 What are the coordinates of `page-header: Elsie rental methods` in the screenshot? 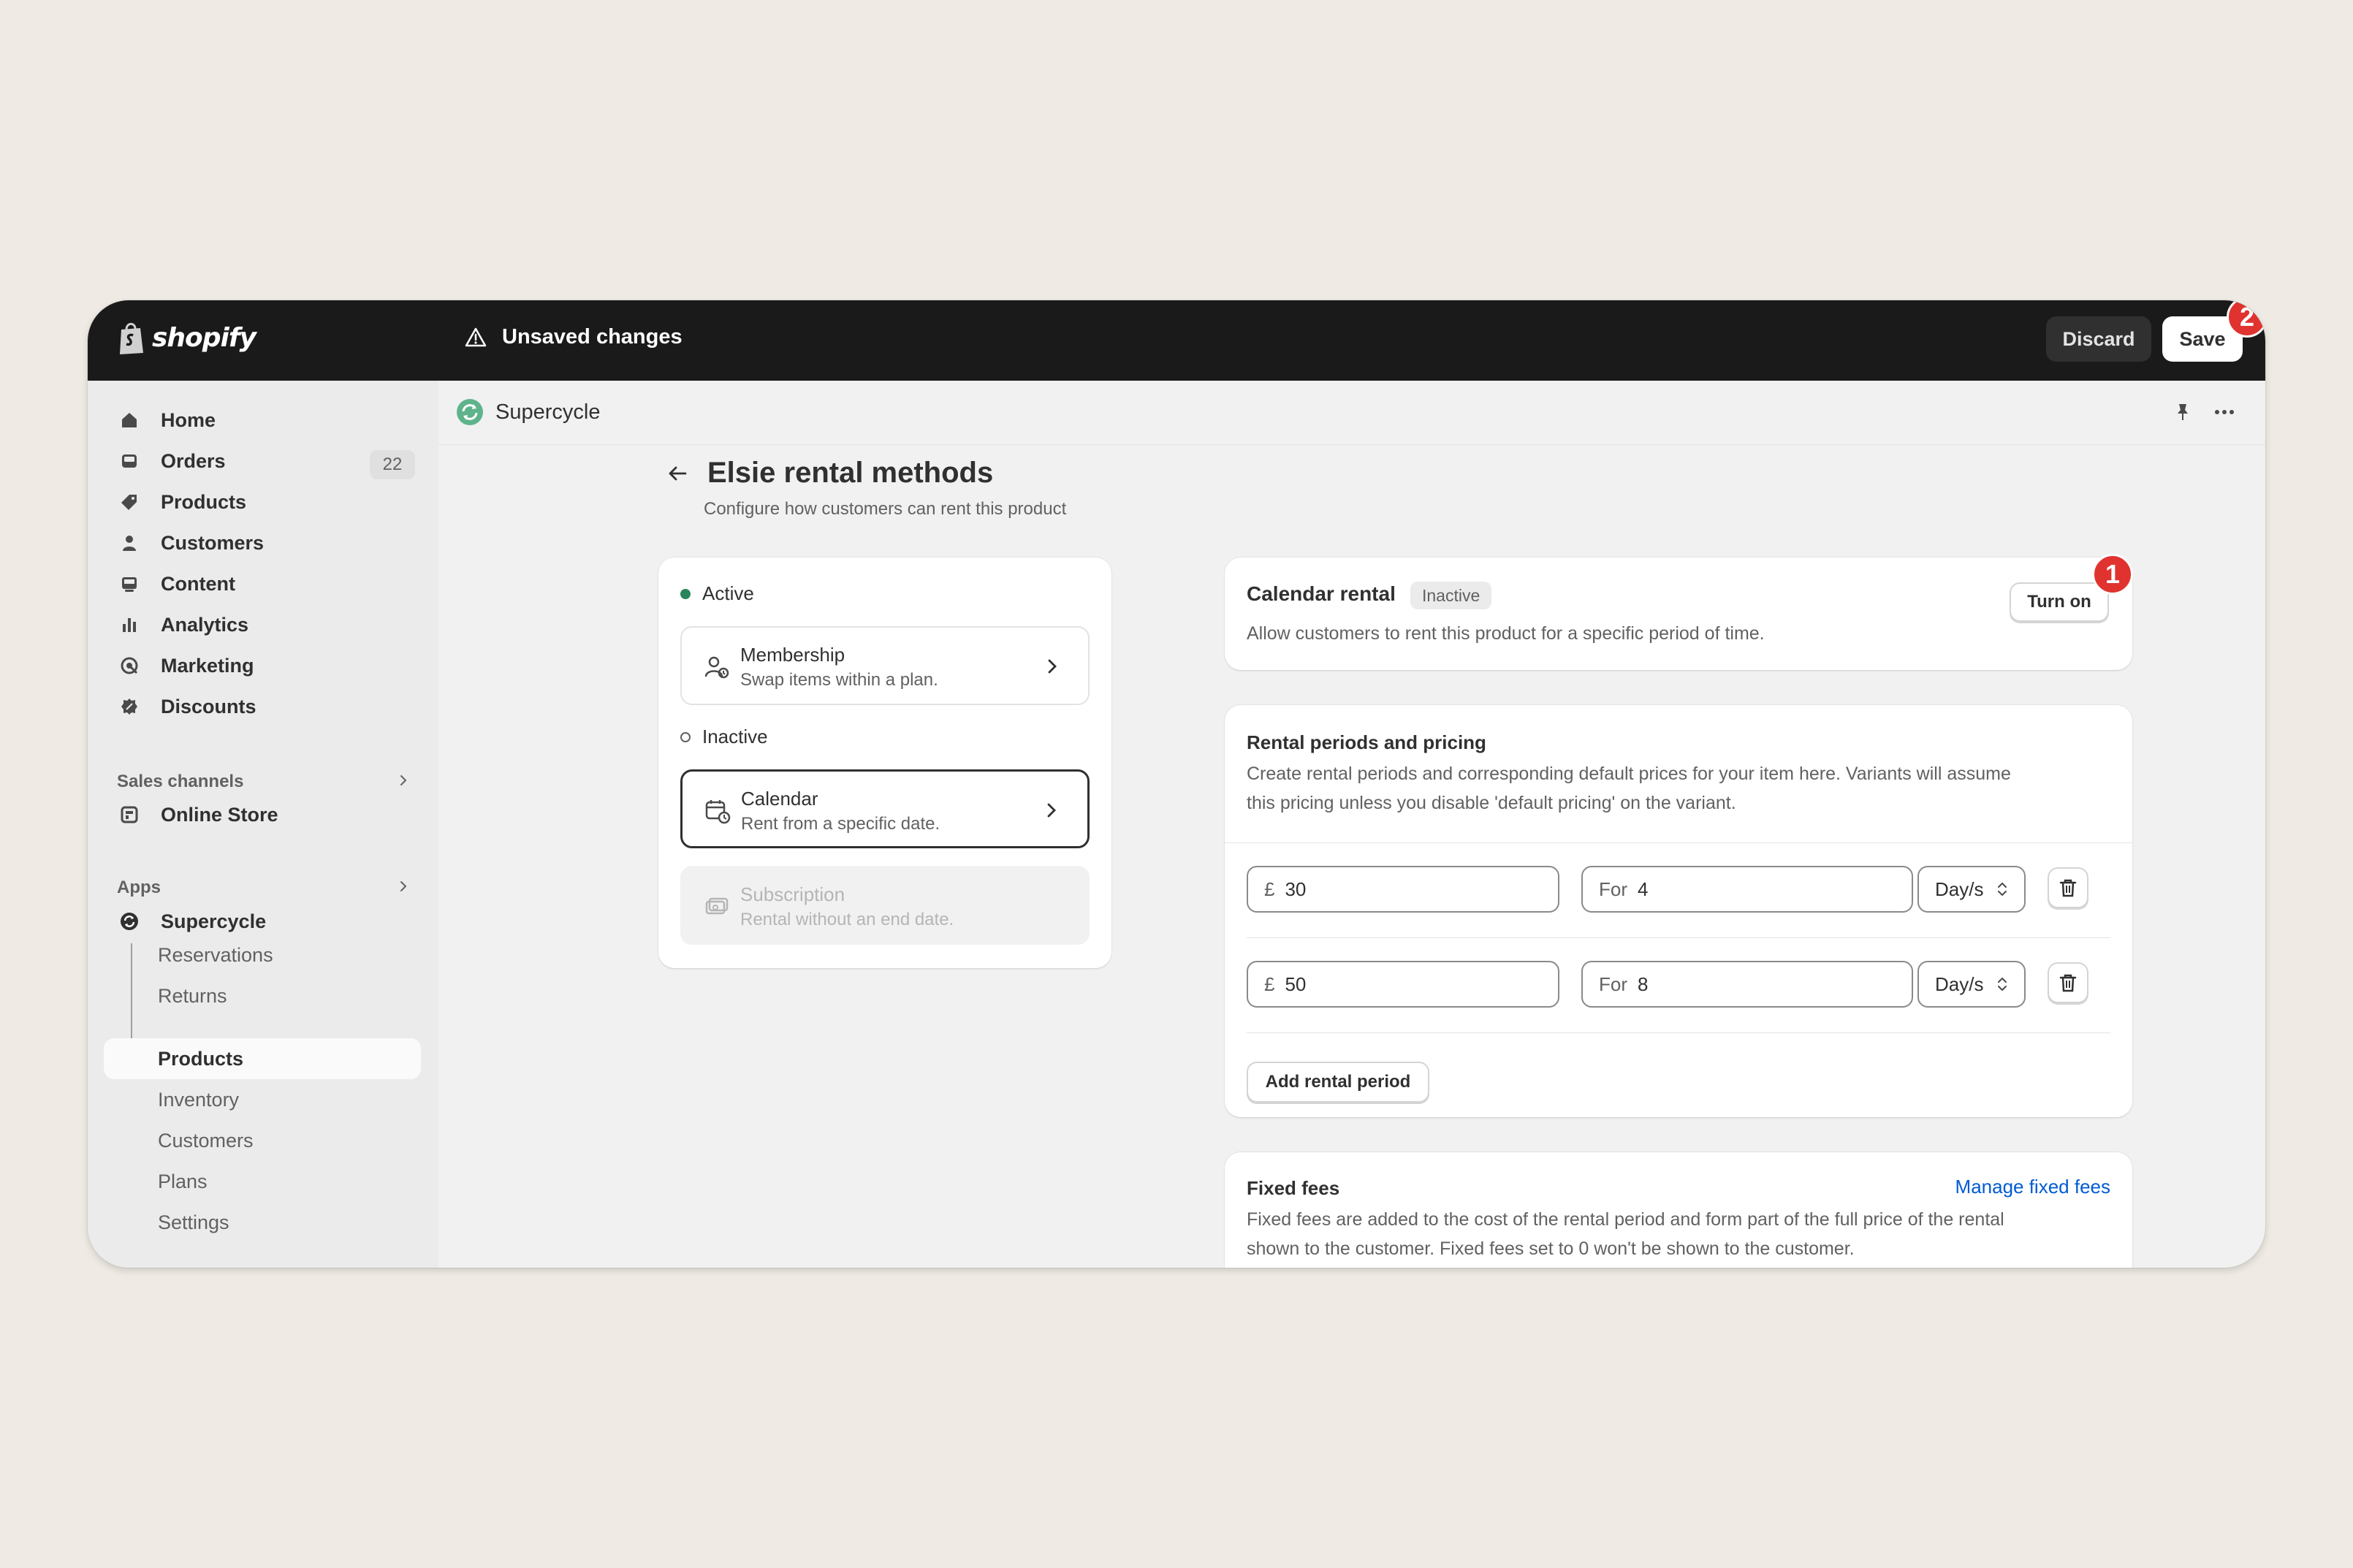 It's located at (829, 473).